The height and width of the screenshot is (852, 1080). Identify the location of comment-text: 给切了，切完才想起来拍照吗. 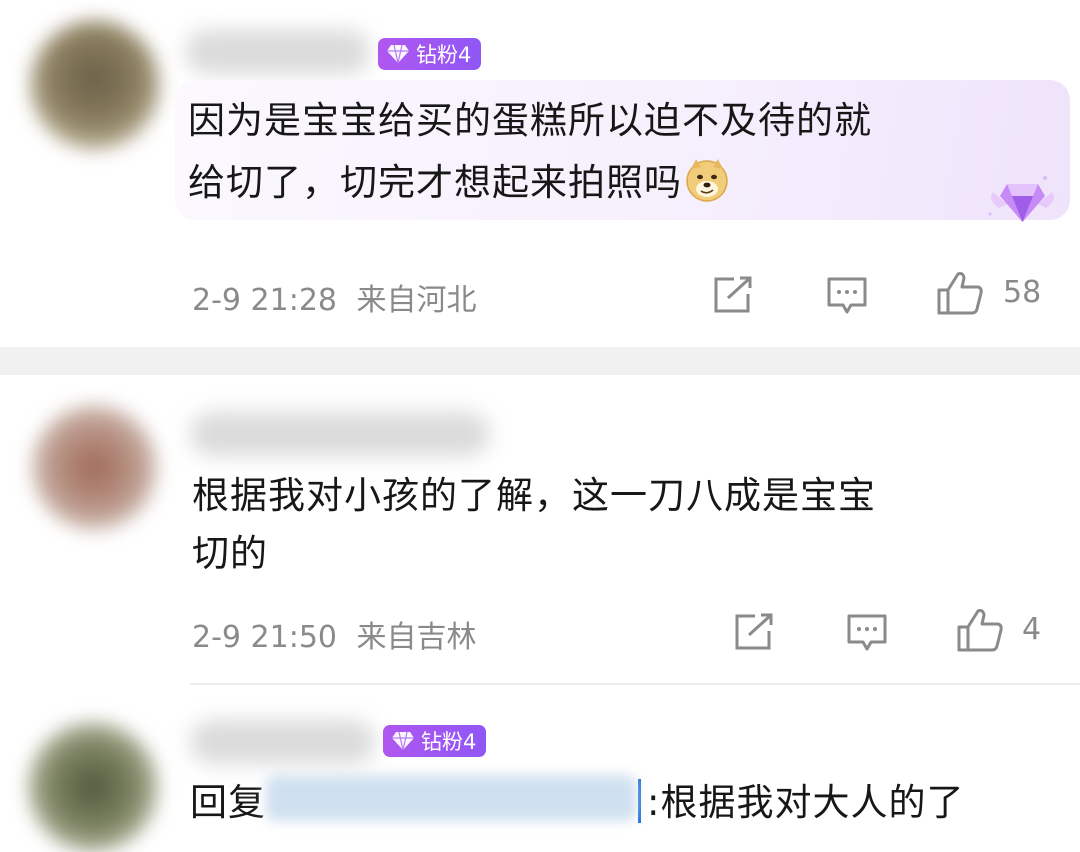
(435, 182).